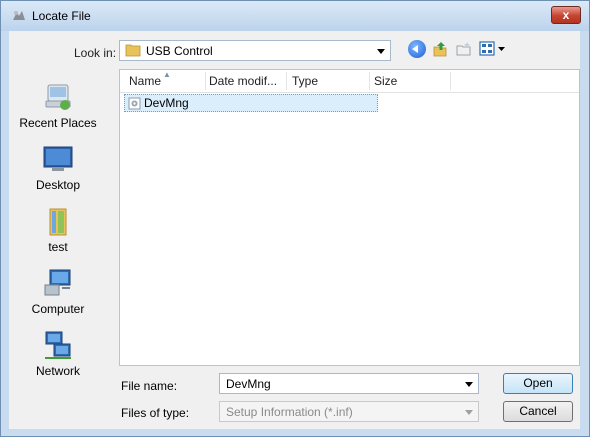 The image size is (590, 437). Describe the element at coordinates (19, 15) in the screenshot. I see `app-icon` at that location.